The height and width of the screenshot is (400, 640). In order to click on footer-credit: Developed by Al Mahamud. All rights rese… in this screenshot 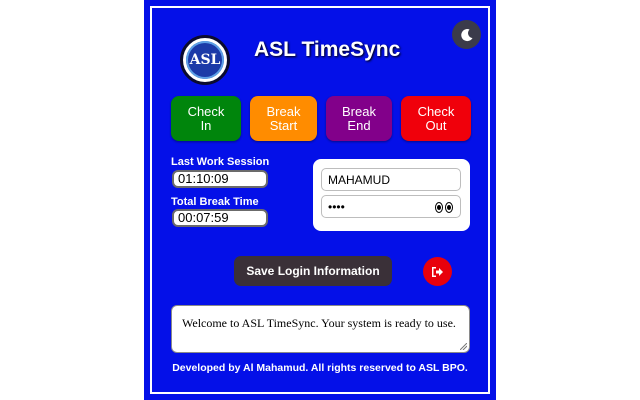, I will do `click(320, 368)`.